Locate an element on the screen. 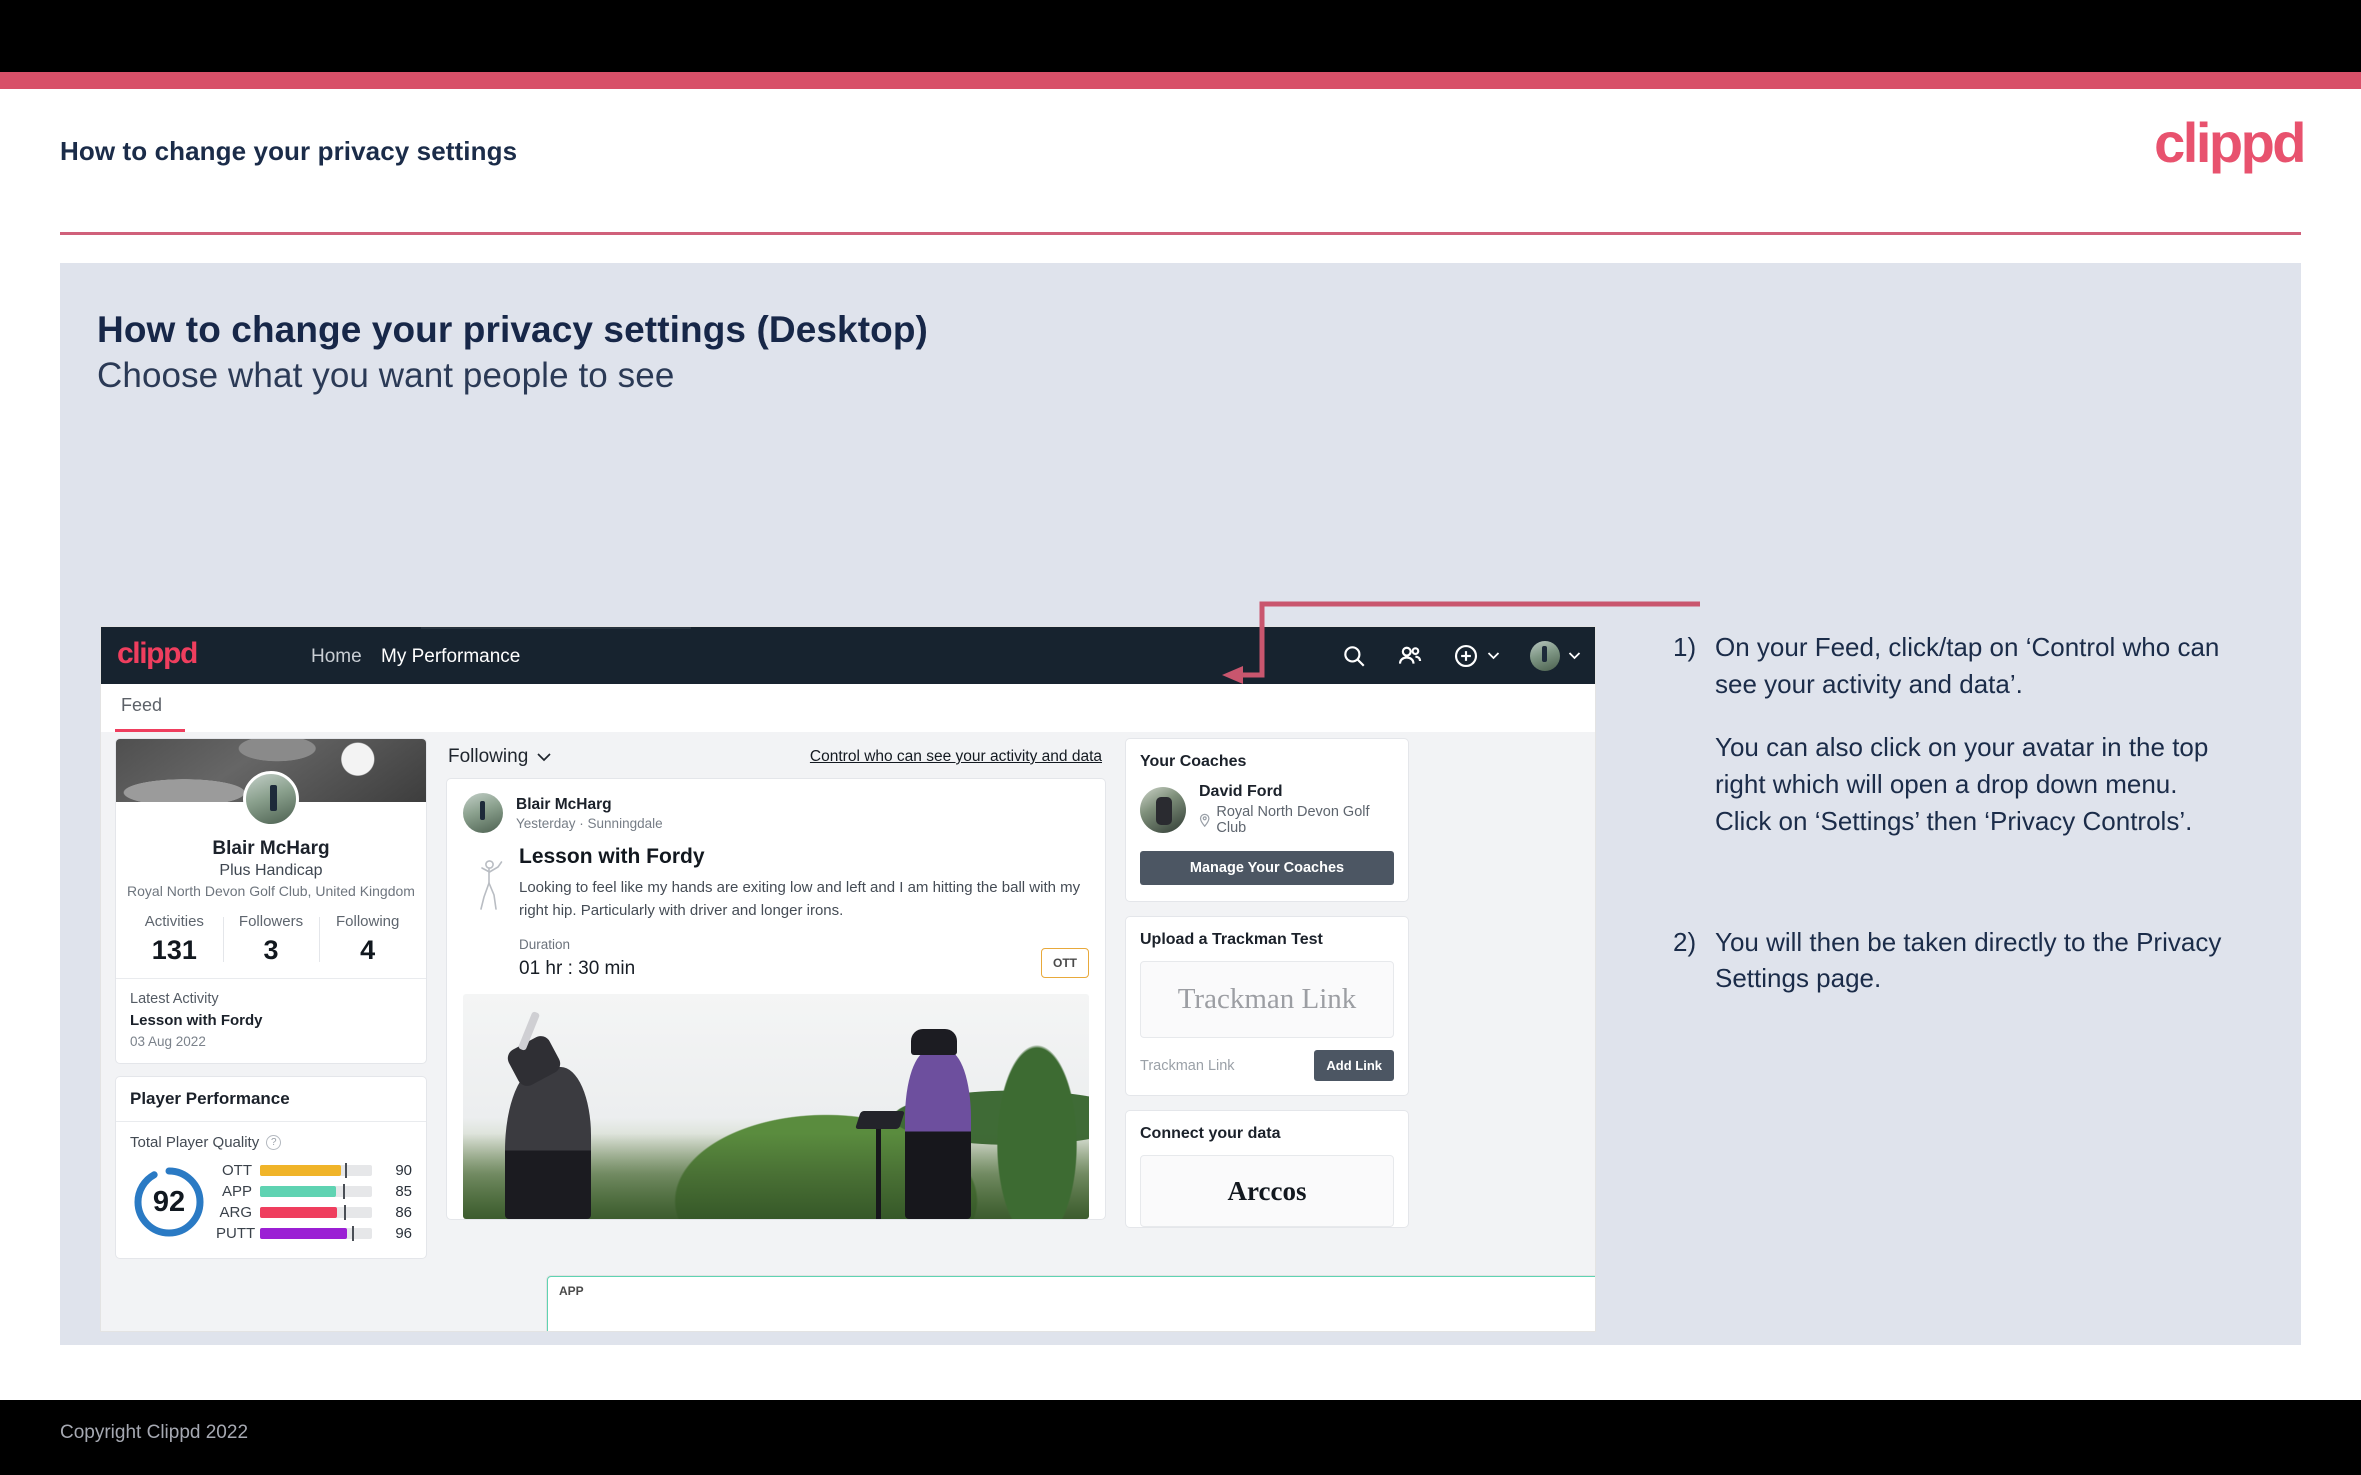 The height and width of the screenshot is (1475, 2361). tree-decoration is located at coordinates (1037, 1124).